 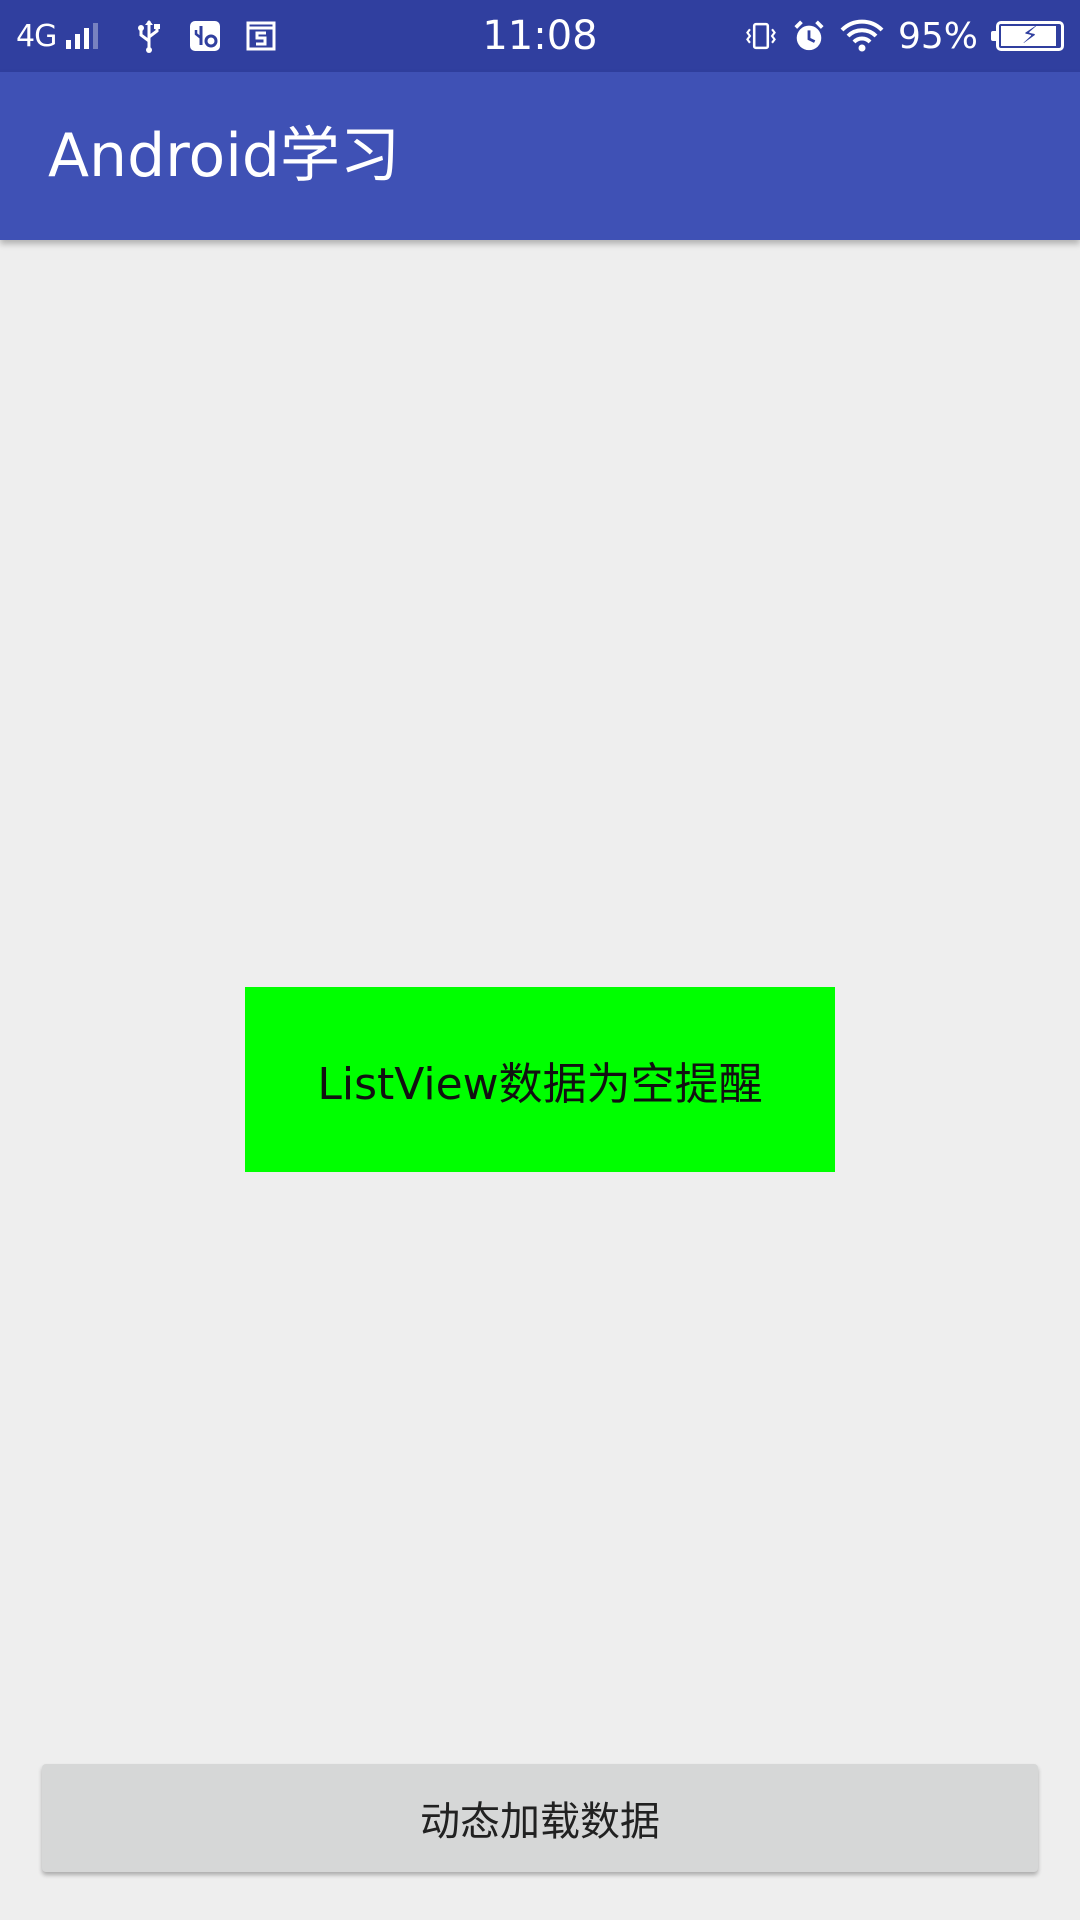 I want to click on load-data-button: 动态加载数据, so click(x=540, y=1818).